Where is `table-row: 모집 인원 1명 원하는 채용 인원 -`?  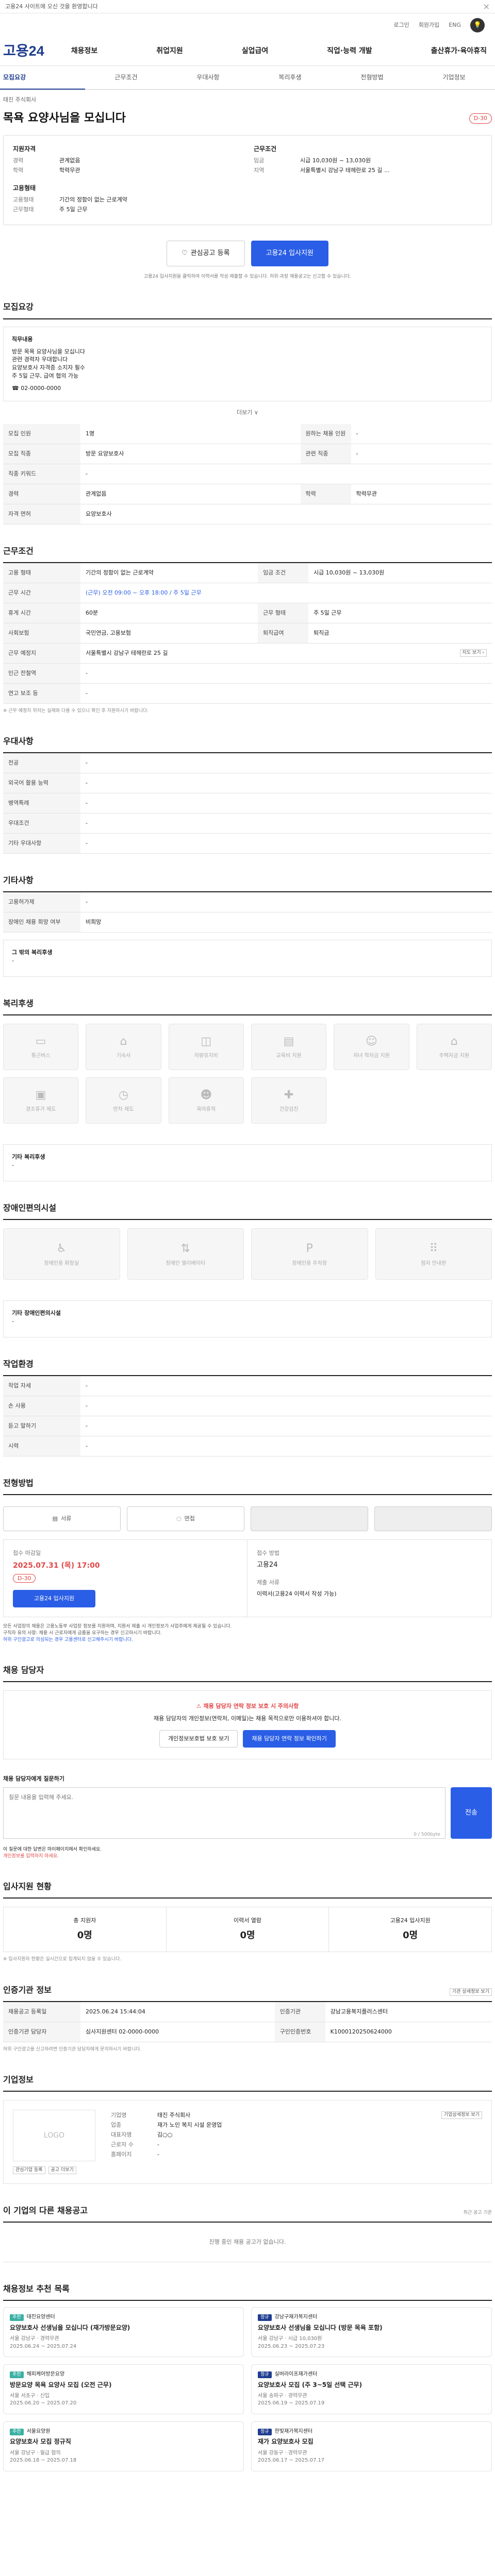 table-row: 모집 인원 1명 원하는 채용 인원 - is located at coordinates (247, 434).